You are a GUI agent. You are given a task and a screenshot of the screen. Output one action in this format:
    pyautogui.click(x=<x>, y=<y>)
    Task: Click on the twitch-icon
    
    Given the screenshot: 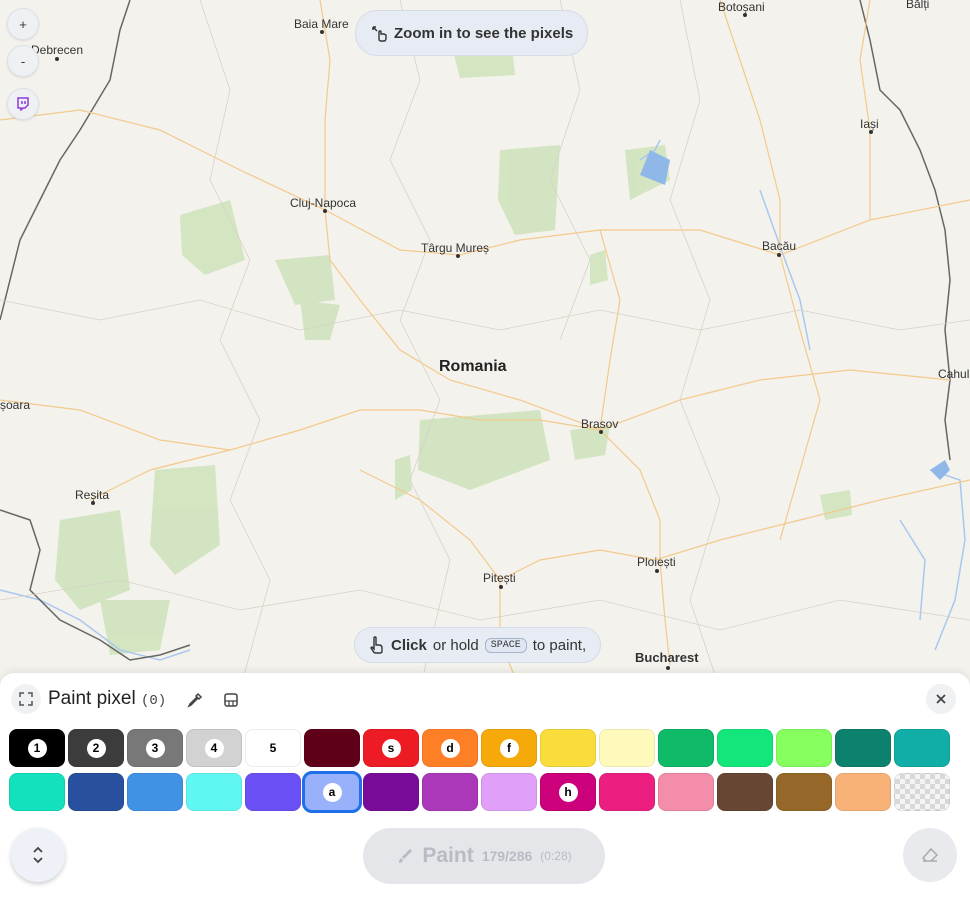 What is the action you would take?
    pyautogui.click(x=23, y=104)
    